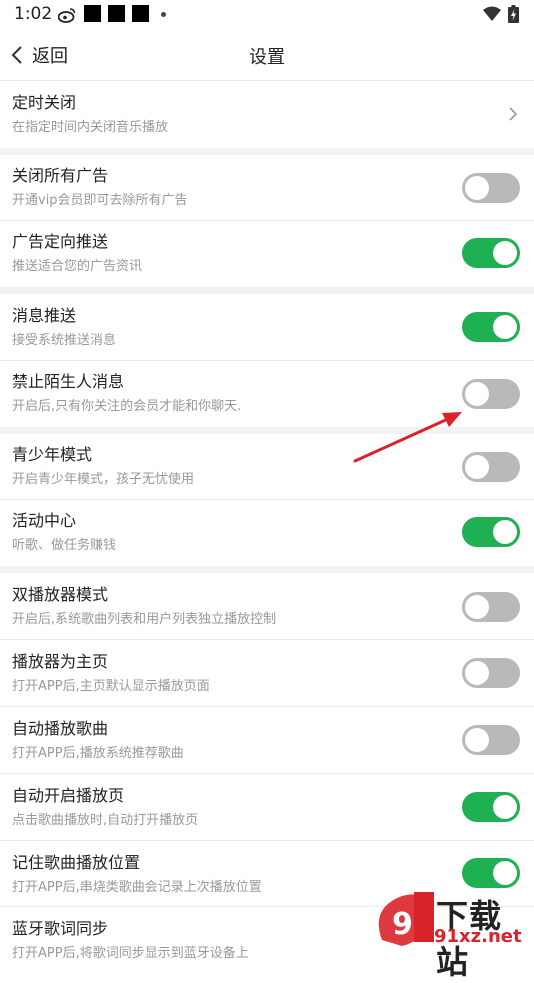 This screenshot has height=983, width=534. I want to click on page-title: 设置, so click(267, 57).